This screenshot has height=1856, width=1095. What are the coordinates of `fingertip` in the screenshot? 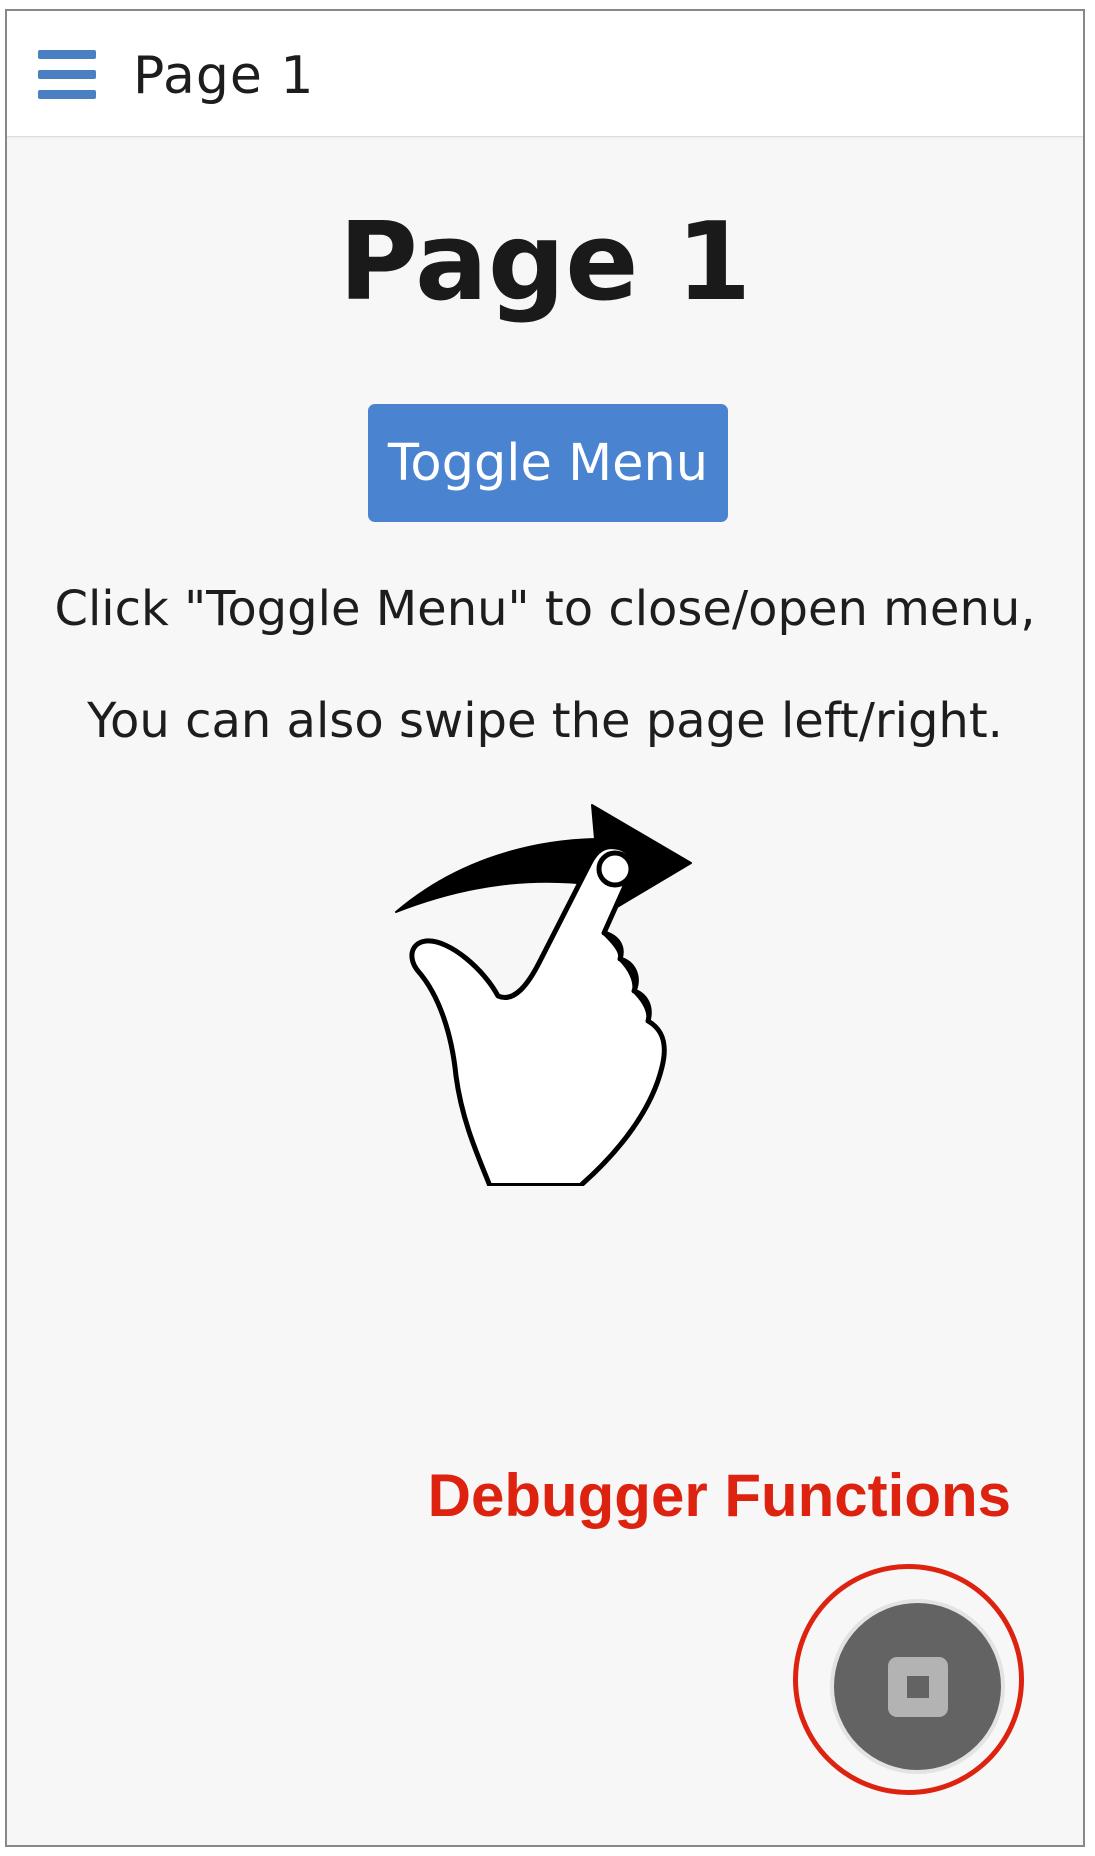 It's located at (615, 869).